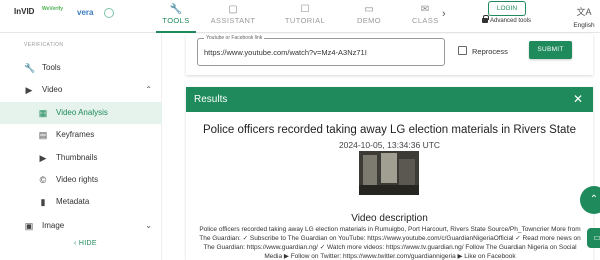 This screenshot has height=260, width=600. What do you see at coordinates (233, 9) in the screenshot?
I see `assistant-icon: ▢` at bounding box center [233, 9].